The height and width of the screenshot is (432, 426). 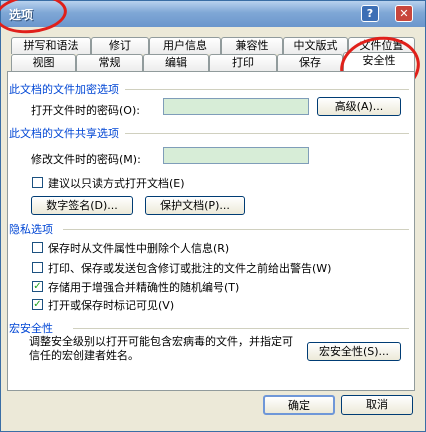 I want to click on tab-user-info: 用户信息, so click(x=185, y=45).